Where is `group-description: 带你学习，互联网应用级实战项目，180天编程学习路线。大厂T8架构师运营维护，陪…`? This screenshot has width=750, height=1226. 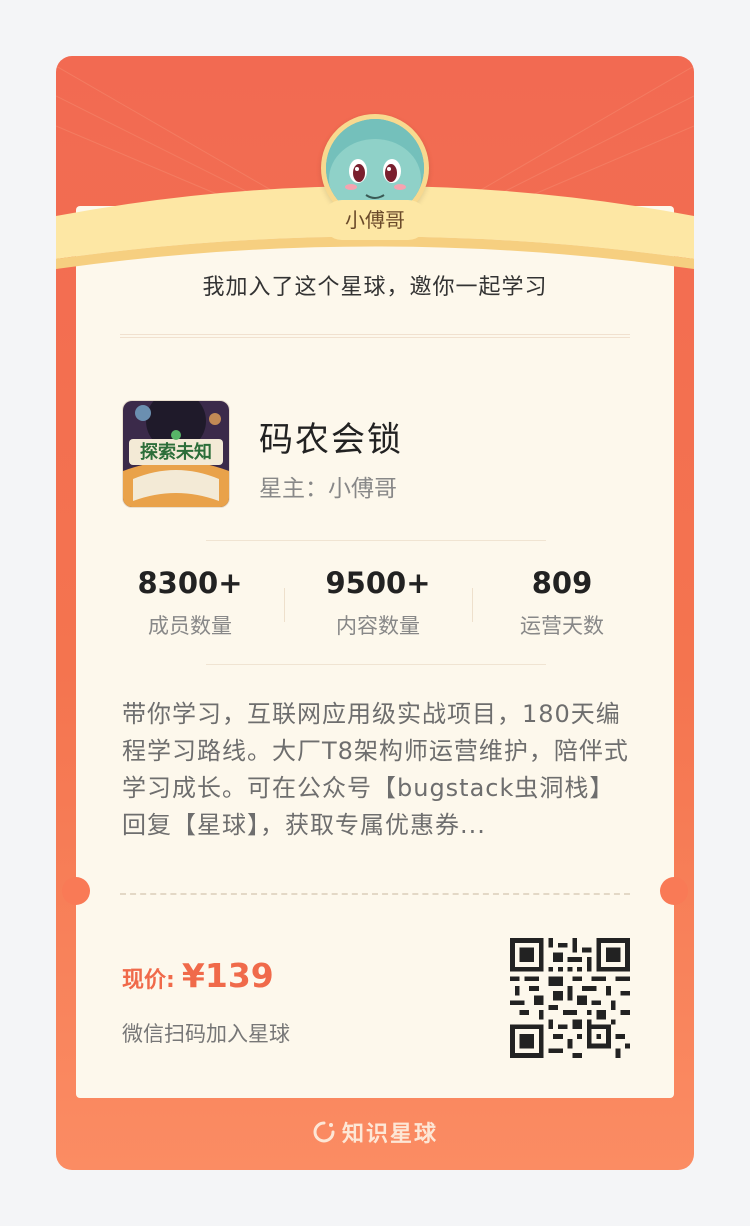 group-description: 带你学习，互联网应用级实战项目，180天编程学习路线。大厂T8架构师运营维护，陪… is located at coordinates (375, 769).